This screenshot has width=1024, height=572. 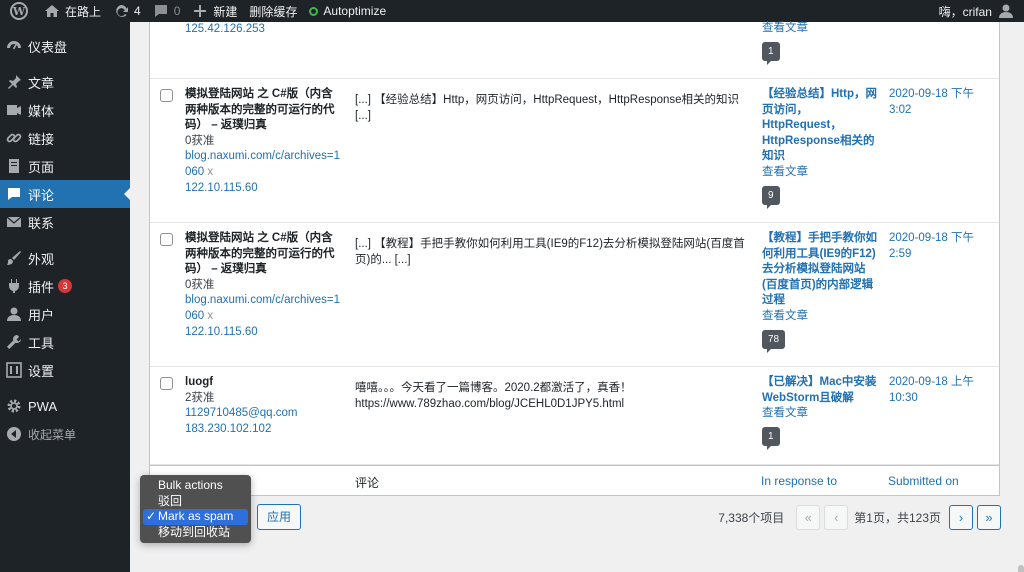 I want to click on table-footer-header: 评论 In response to Submitted on, so click(x=574, y=480).